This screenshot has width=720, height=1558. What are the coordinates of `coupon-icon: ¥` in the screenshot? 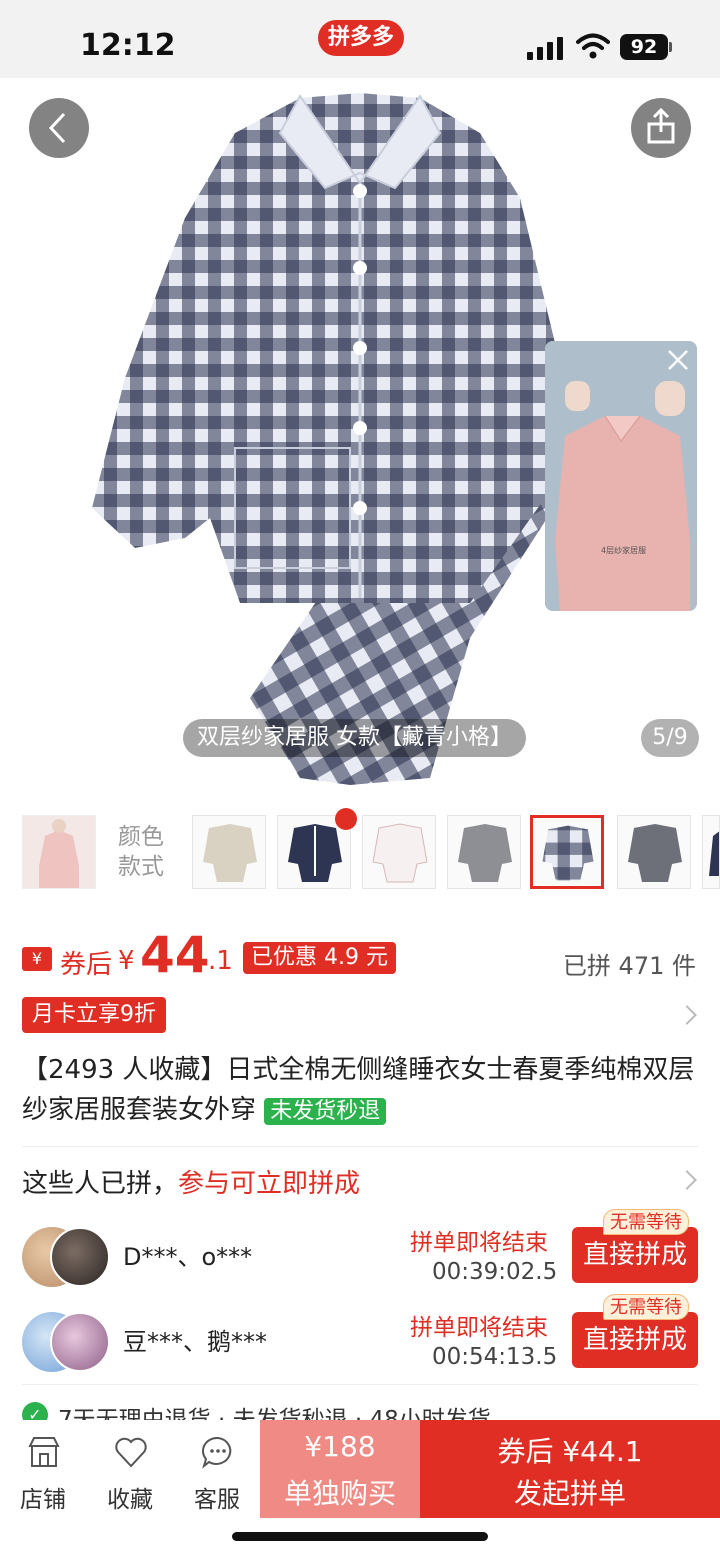 It's located at (37, 959).